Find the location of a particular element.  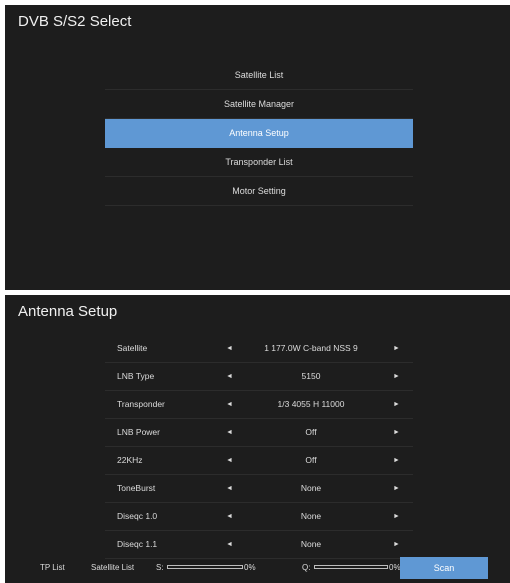

setting-row: Diseqc 1.1 ◄ None ► is located at coordinates (259, 545).